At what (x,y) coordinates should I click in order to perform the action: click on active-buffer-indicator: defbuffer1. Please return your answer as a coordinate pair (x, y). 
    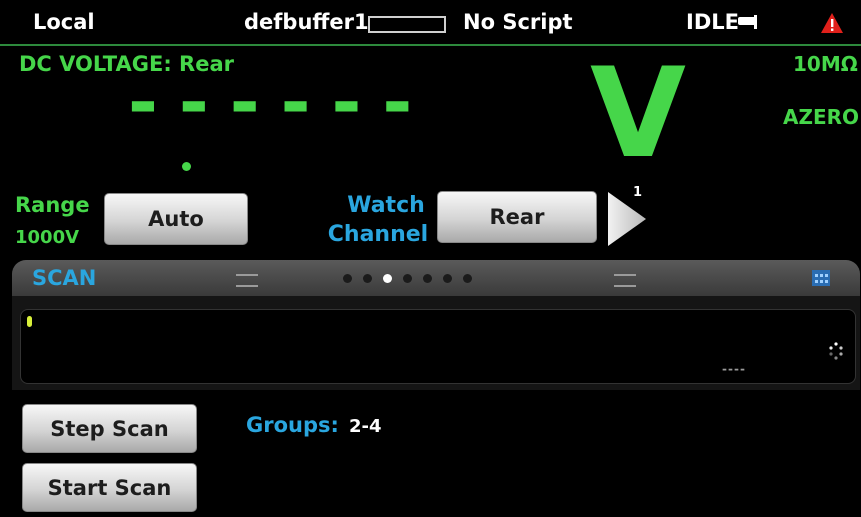
    Looking at the image, I should click on (306, 22).